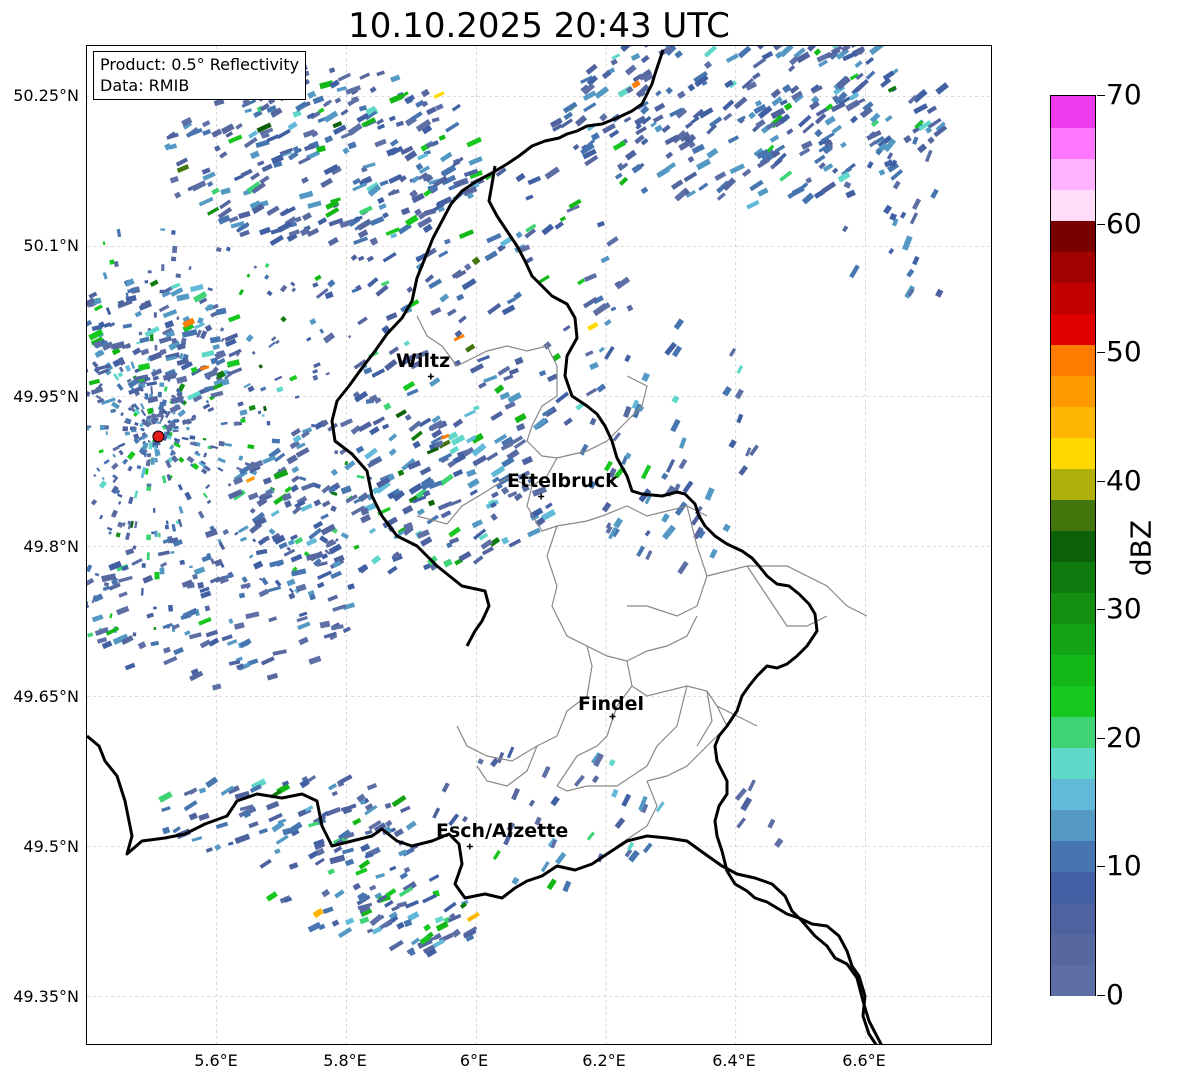 This screenshot has width=1184, height=1081. I want to click on lon-label: 5.6°E, so click(216, 1060).